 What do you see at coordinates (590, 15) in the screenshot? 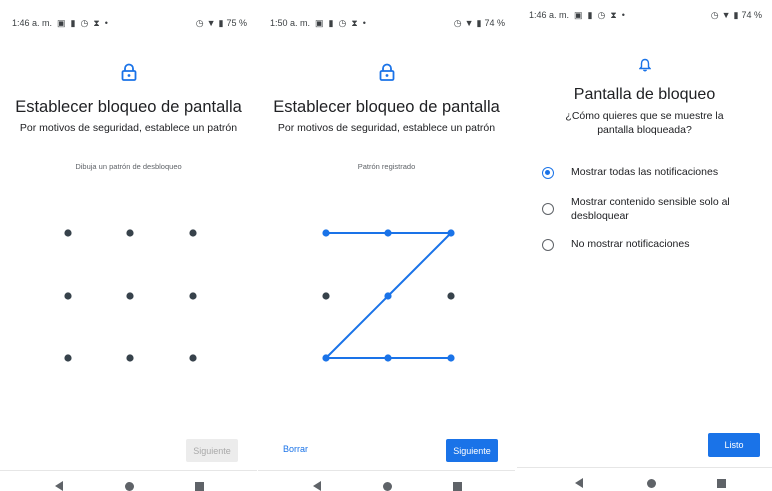
I see `sim-icon: ▮` at bounding box center [590, 15].